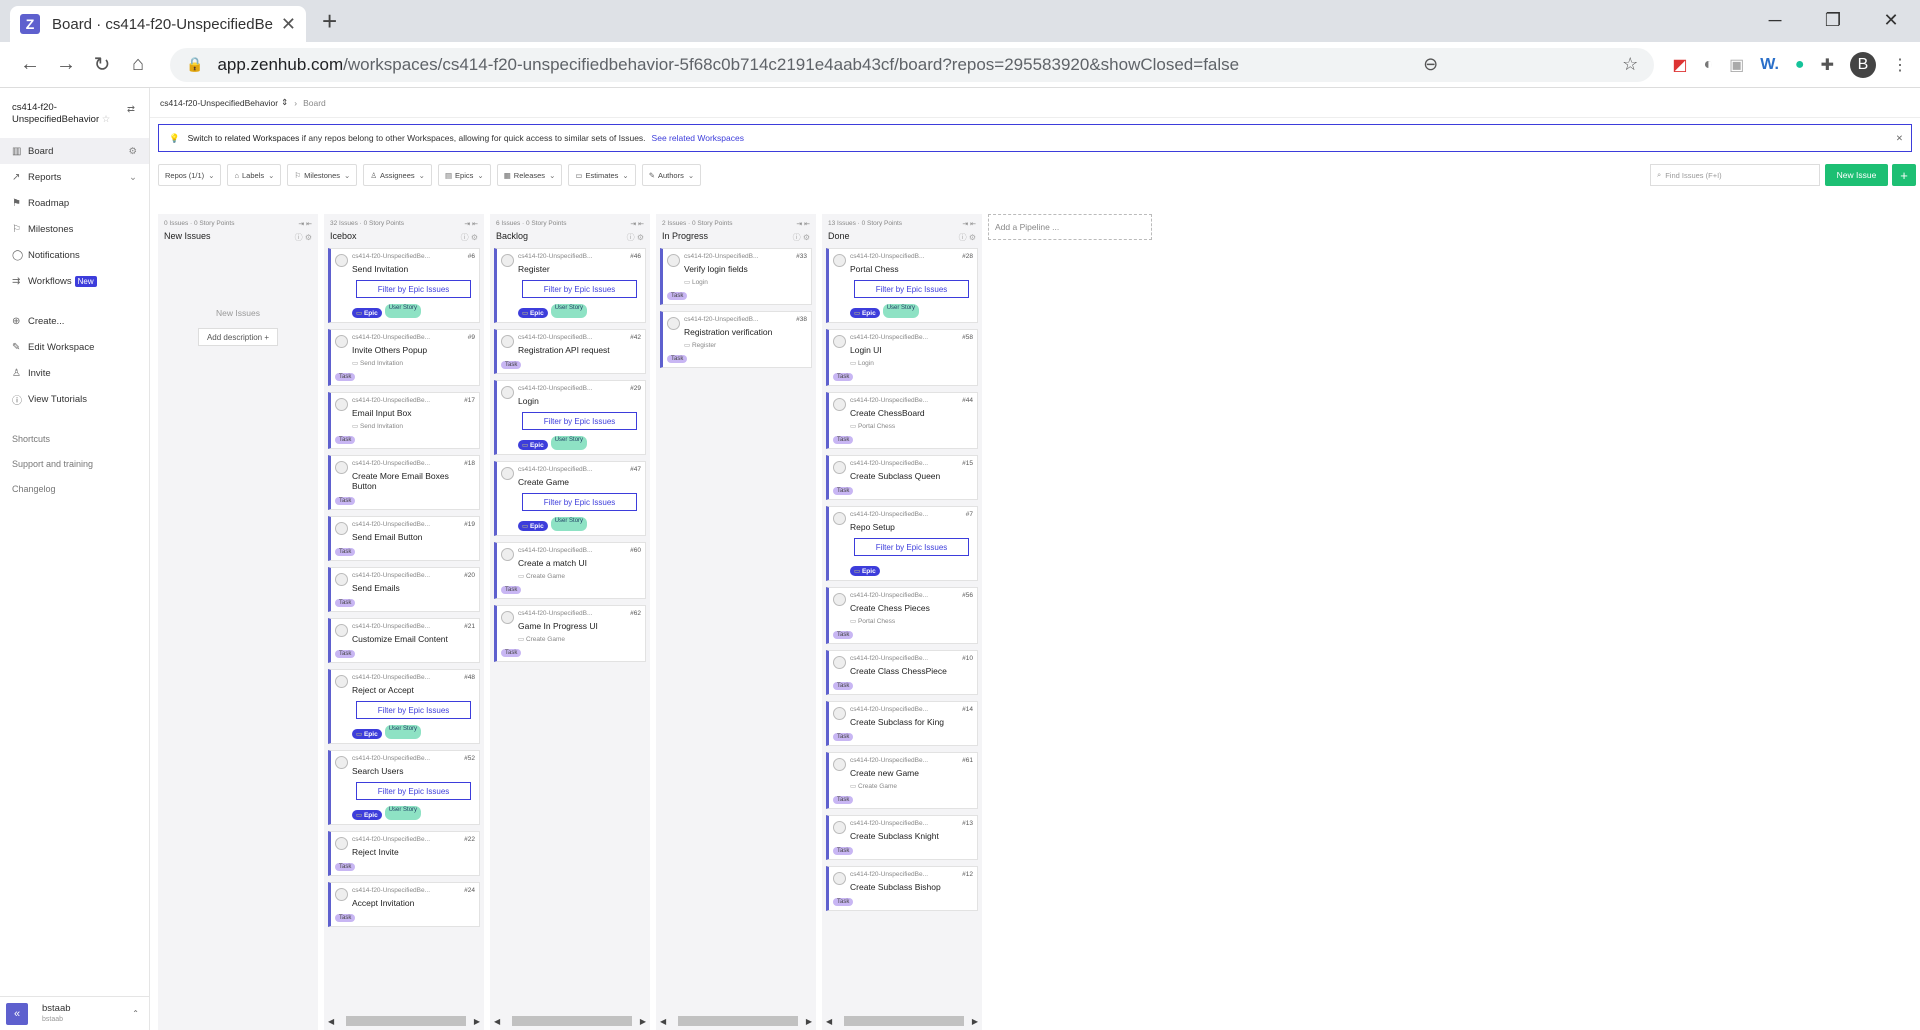 Image resolution: width=1920 pixels, height=1030 pixels. Describe the element at coordinates (698, 138) in the screenshot. I see `see-related-link: See related Workspaces` at that location.